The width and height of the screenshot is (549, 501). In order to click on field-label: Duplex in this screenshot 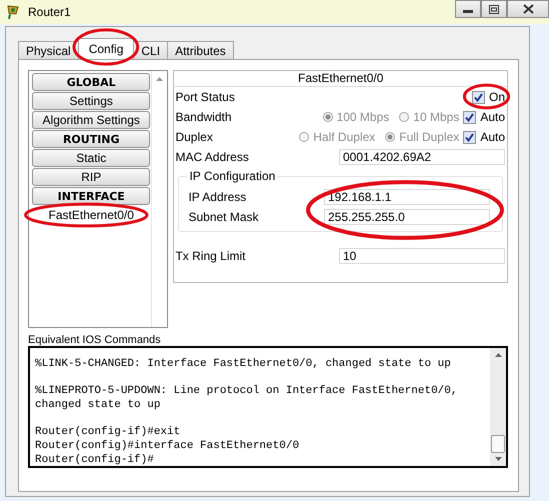, I will do `click(194, 137)`.